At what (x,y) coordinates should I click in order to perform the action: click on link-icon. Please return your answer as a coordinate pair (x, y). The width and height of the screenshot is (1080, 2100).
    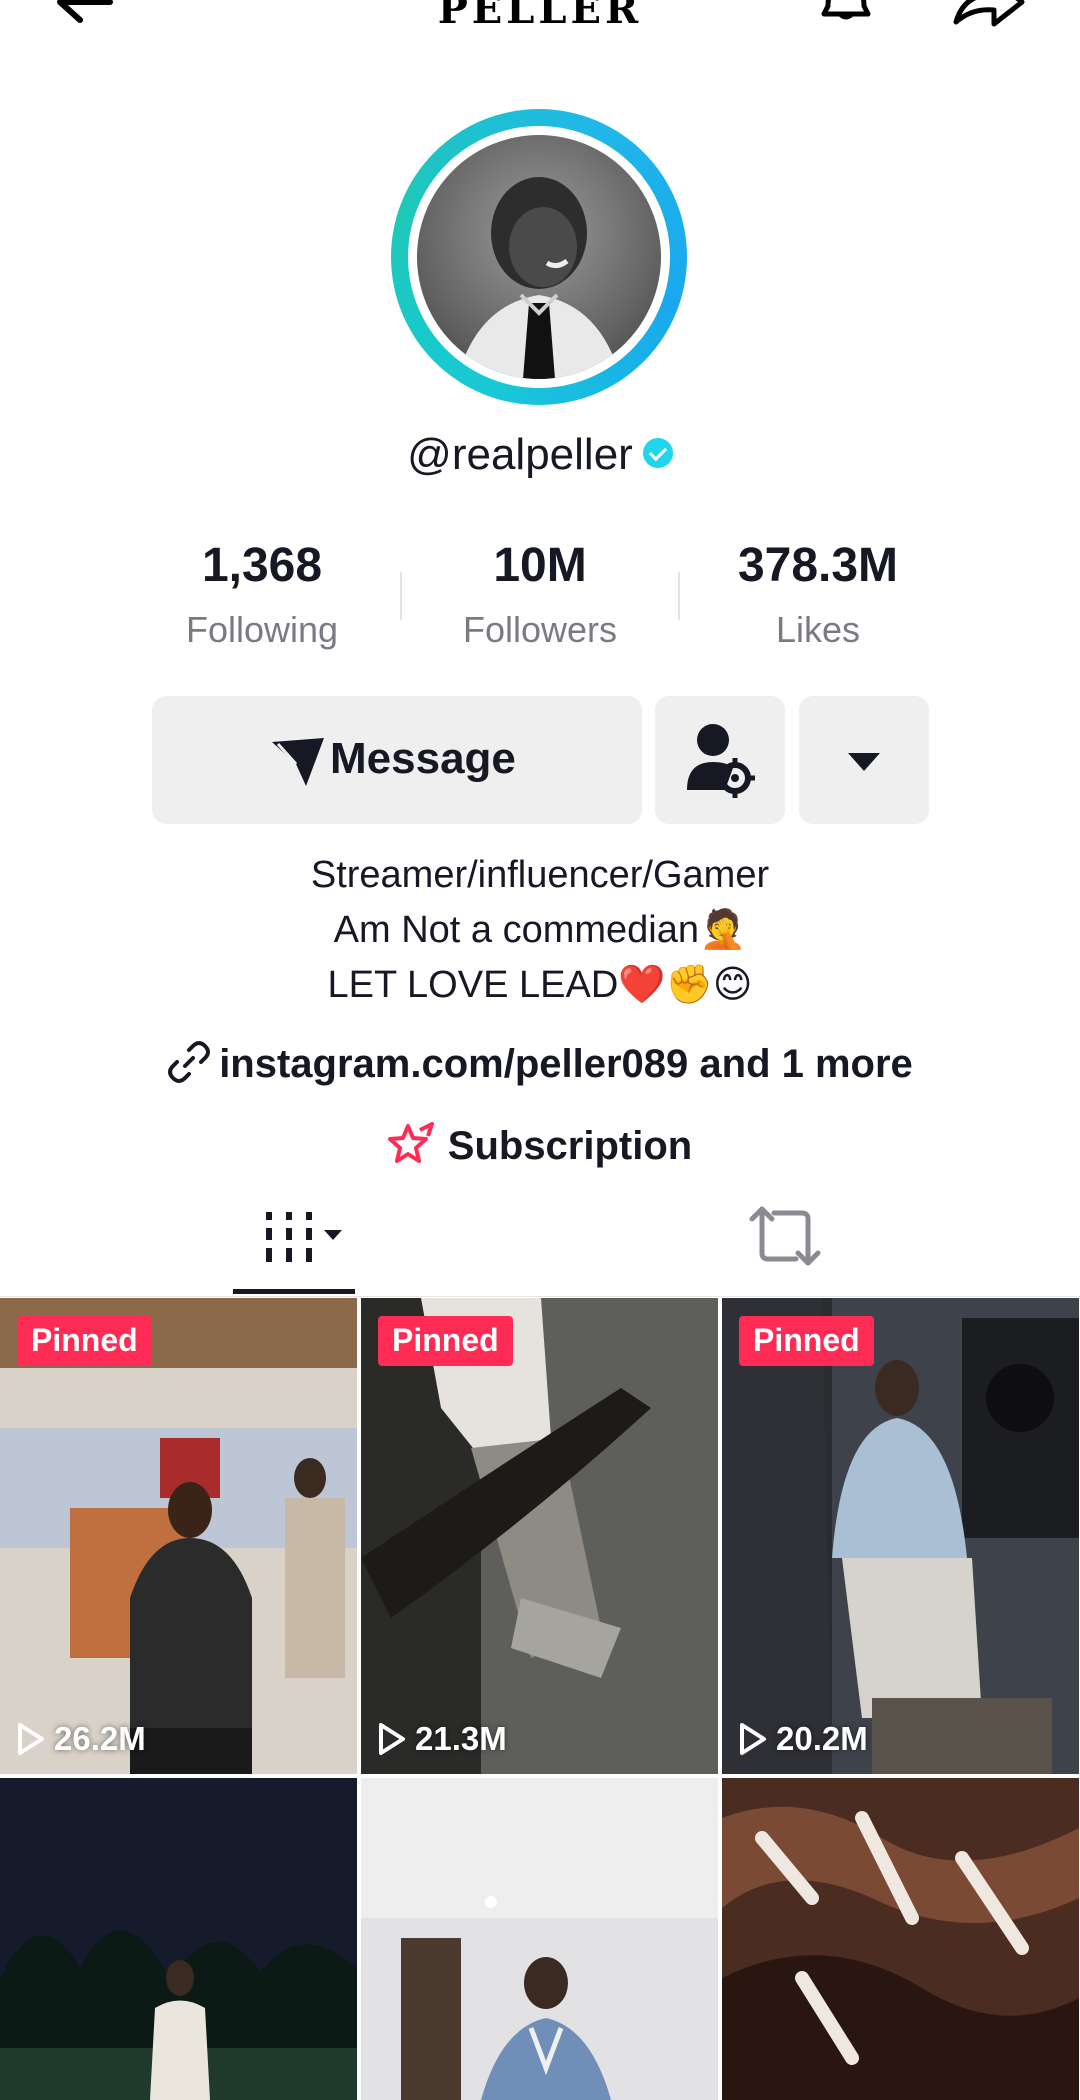
    Looking at the image, I should click on (189, 1062).